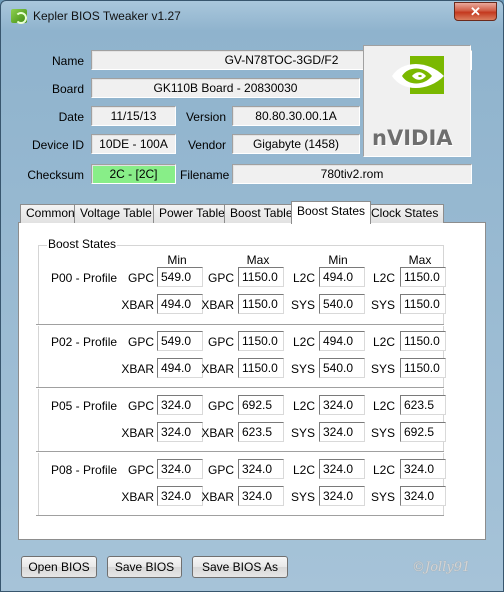  Describe the element at coordinates (71, 117) in the screenshot. I see `date-label: Date` at that location.